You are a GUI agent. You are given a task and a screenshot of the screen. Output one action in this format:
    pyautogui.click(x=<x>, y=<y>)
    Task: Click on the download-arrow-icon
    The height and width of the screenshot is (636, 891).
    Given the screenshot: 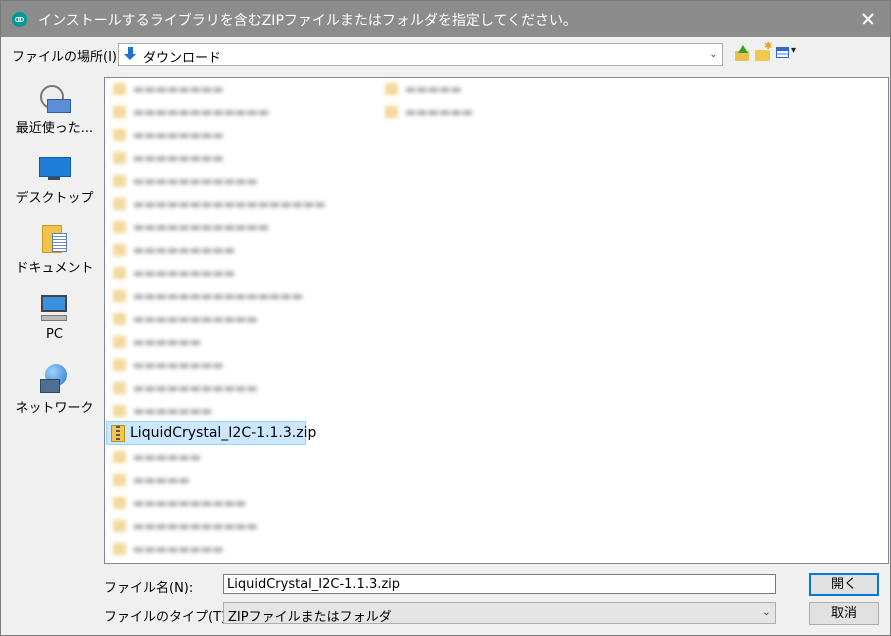 What is the action you would take?
    pyautogui.click(x=130, y=54)
    